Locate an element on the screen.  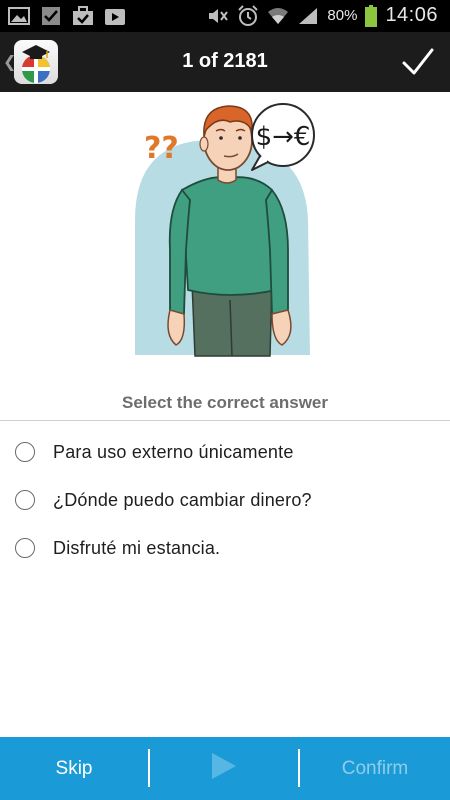
gallery-icon is located at coordinates (19, 16).